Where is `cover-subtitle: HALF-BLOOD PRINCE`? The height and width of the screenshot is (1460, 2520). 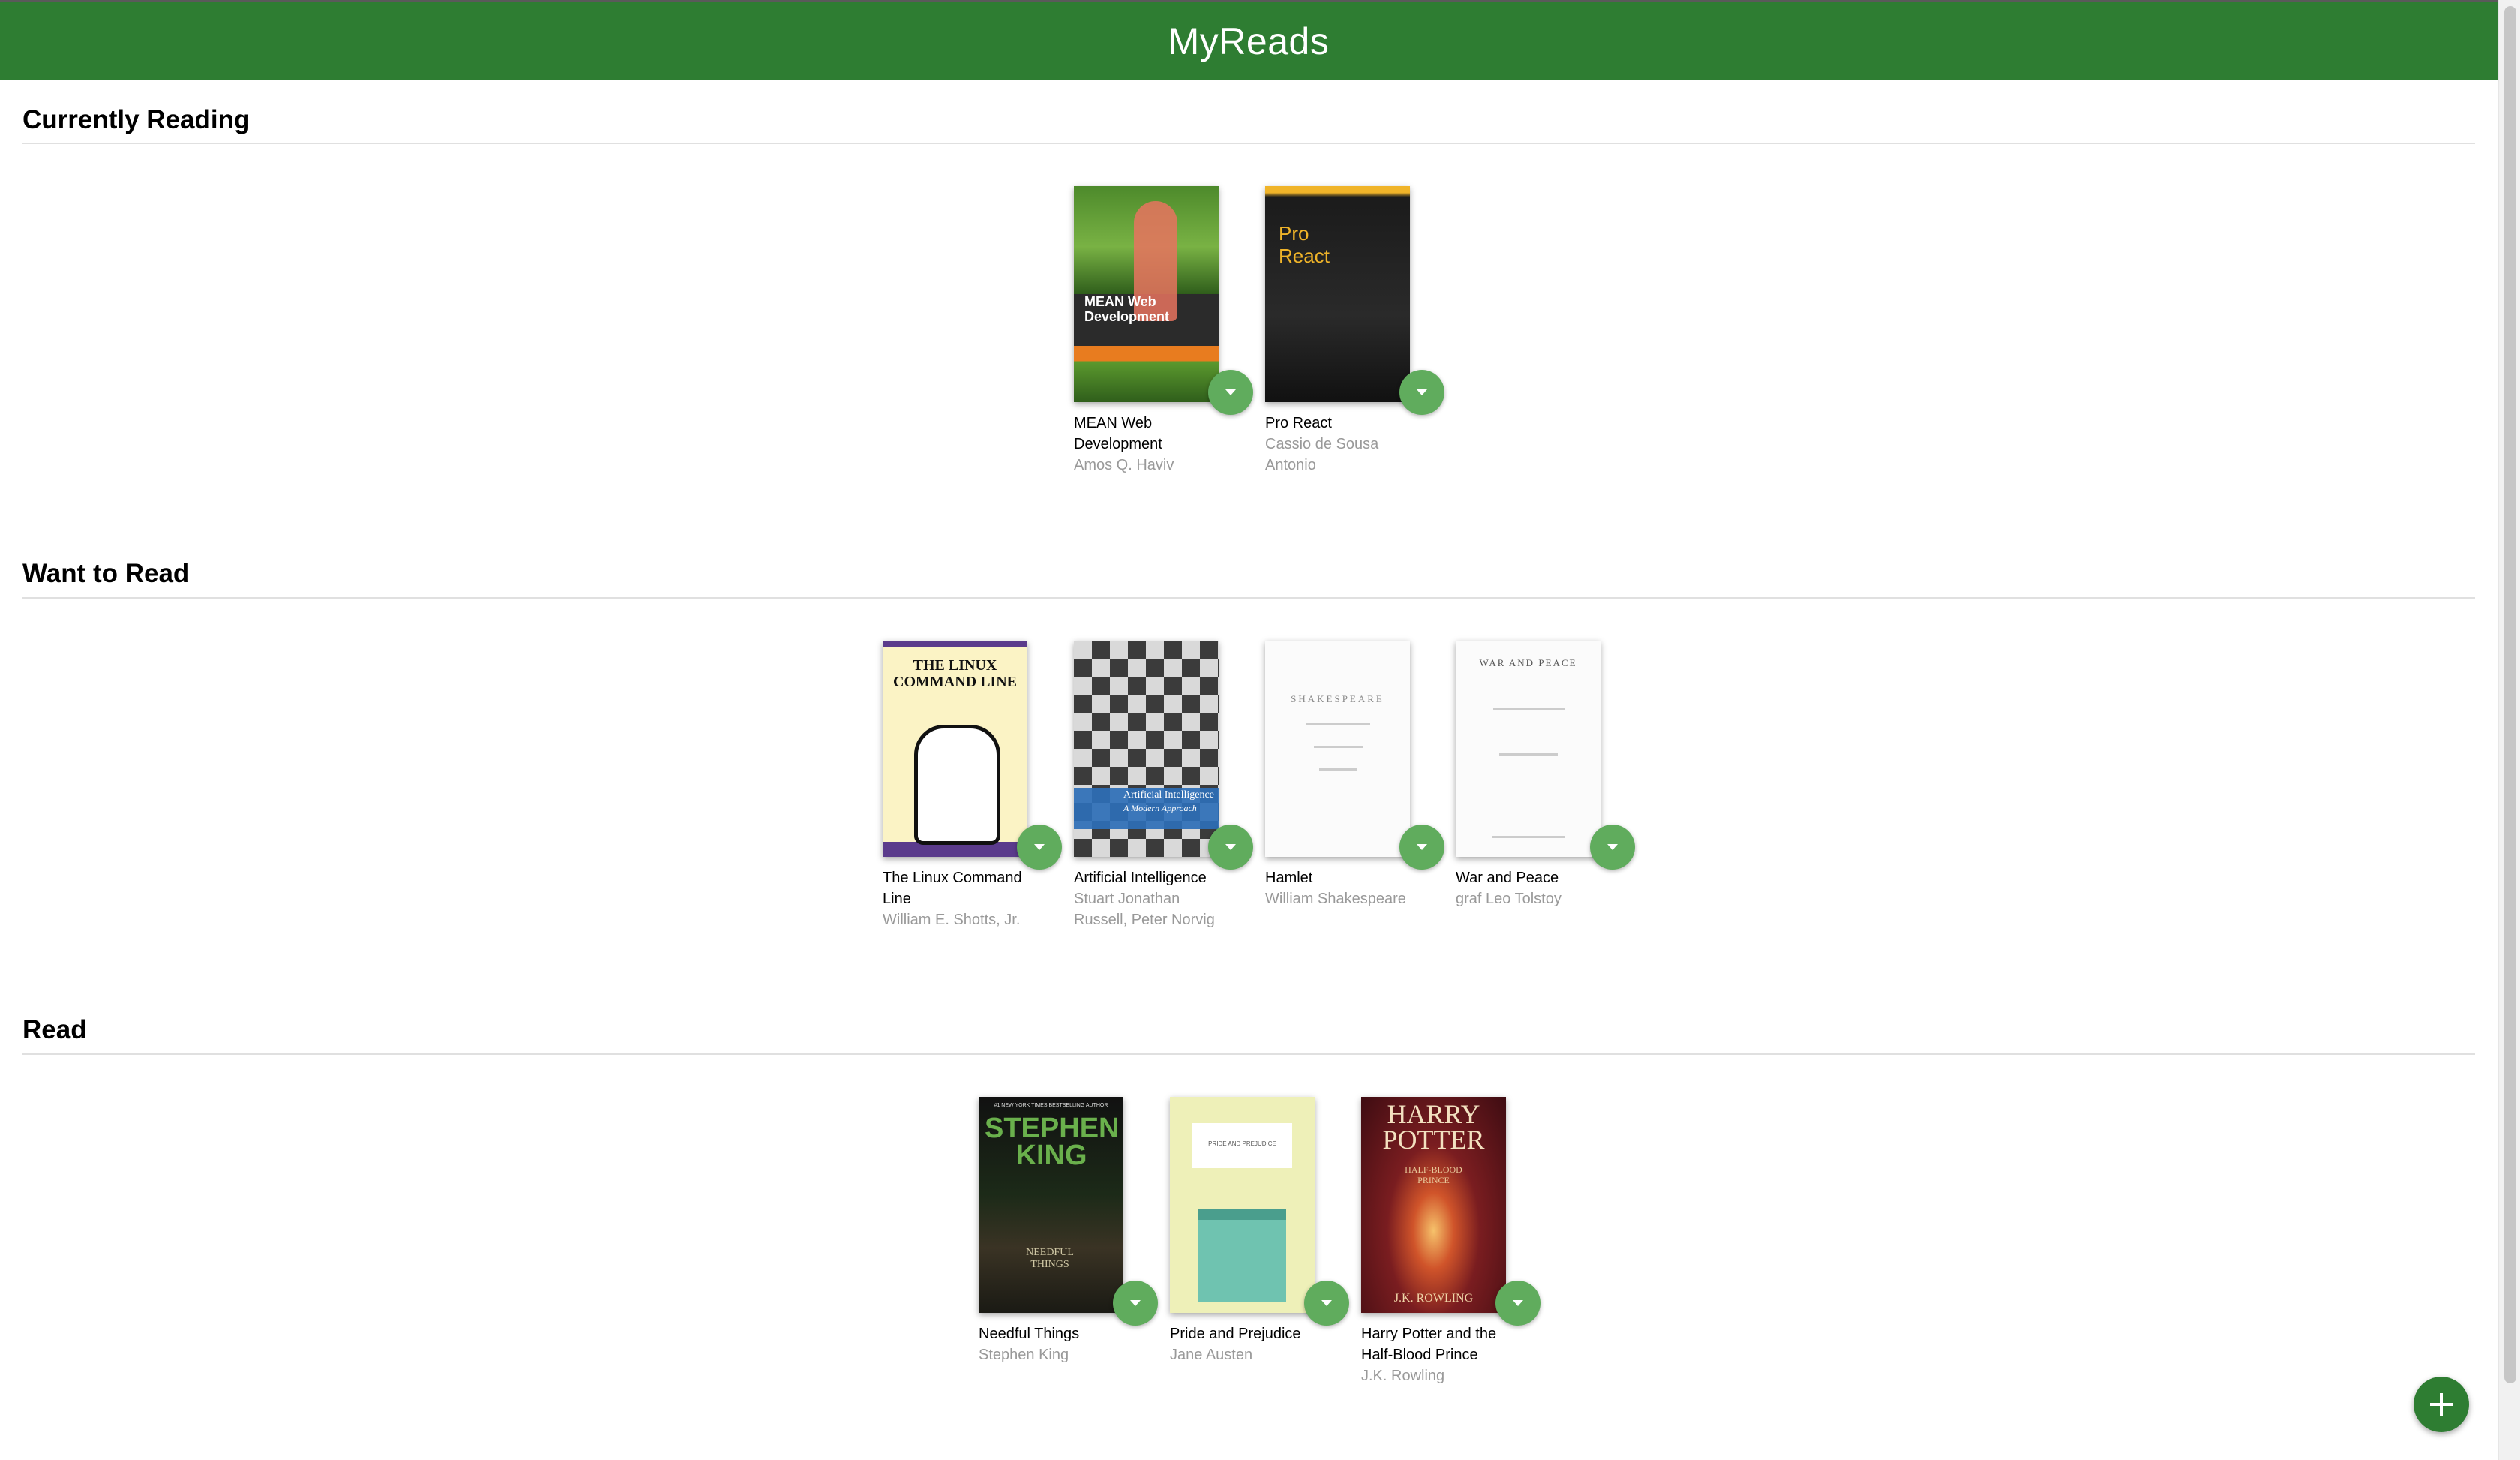 cover-subtitle: HALF-BLOOD PRINCE is located at coordinates (1433, 1174).